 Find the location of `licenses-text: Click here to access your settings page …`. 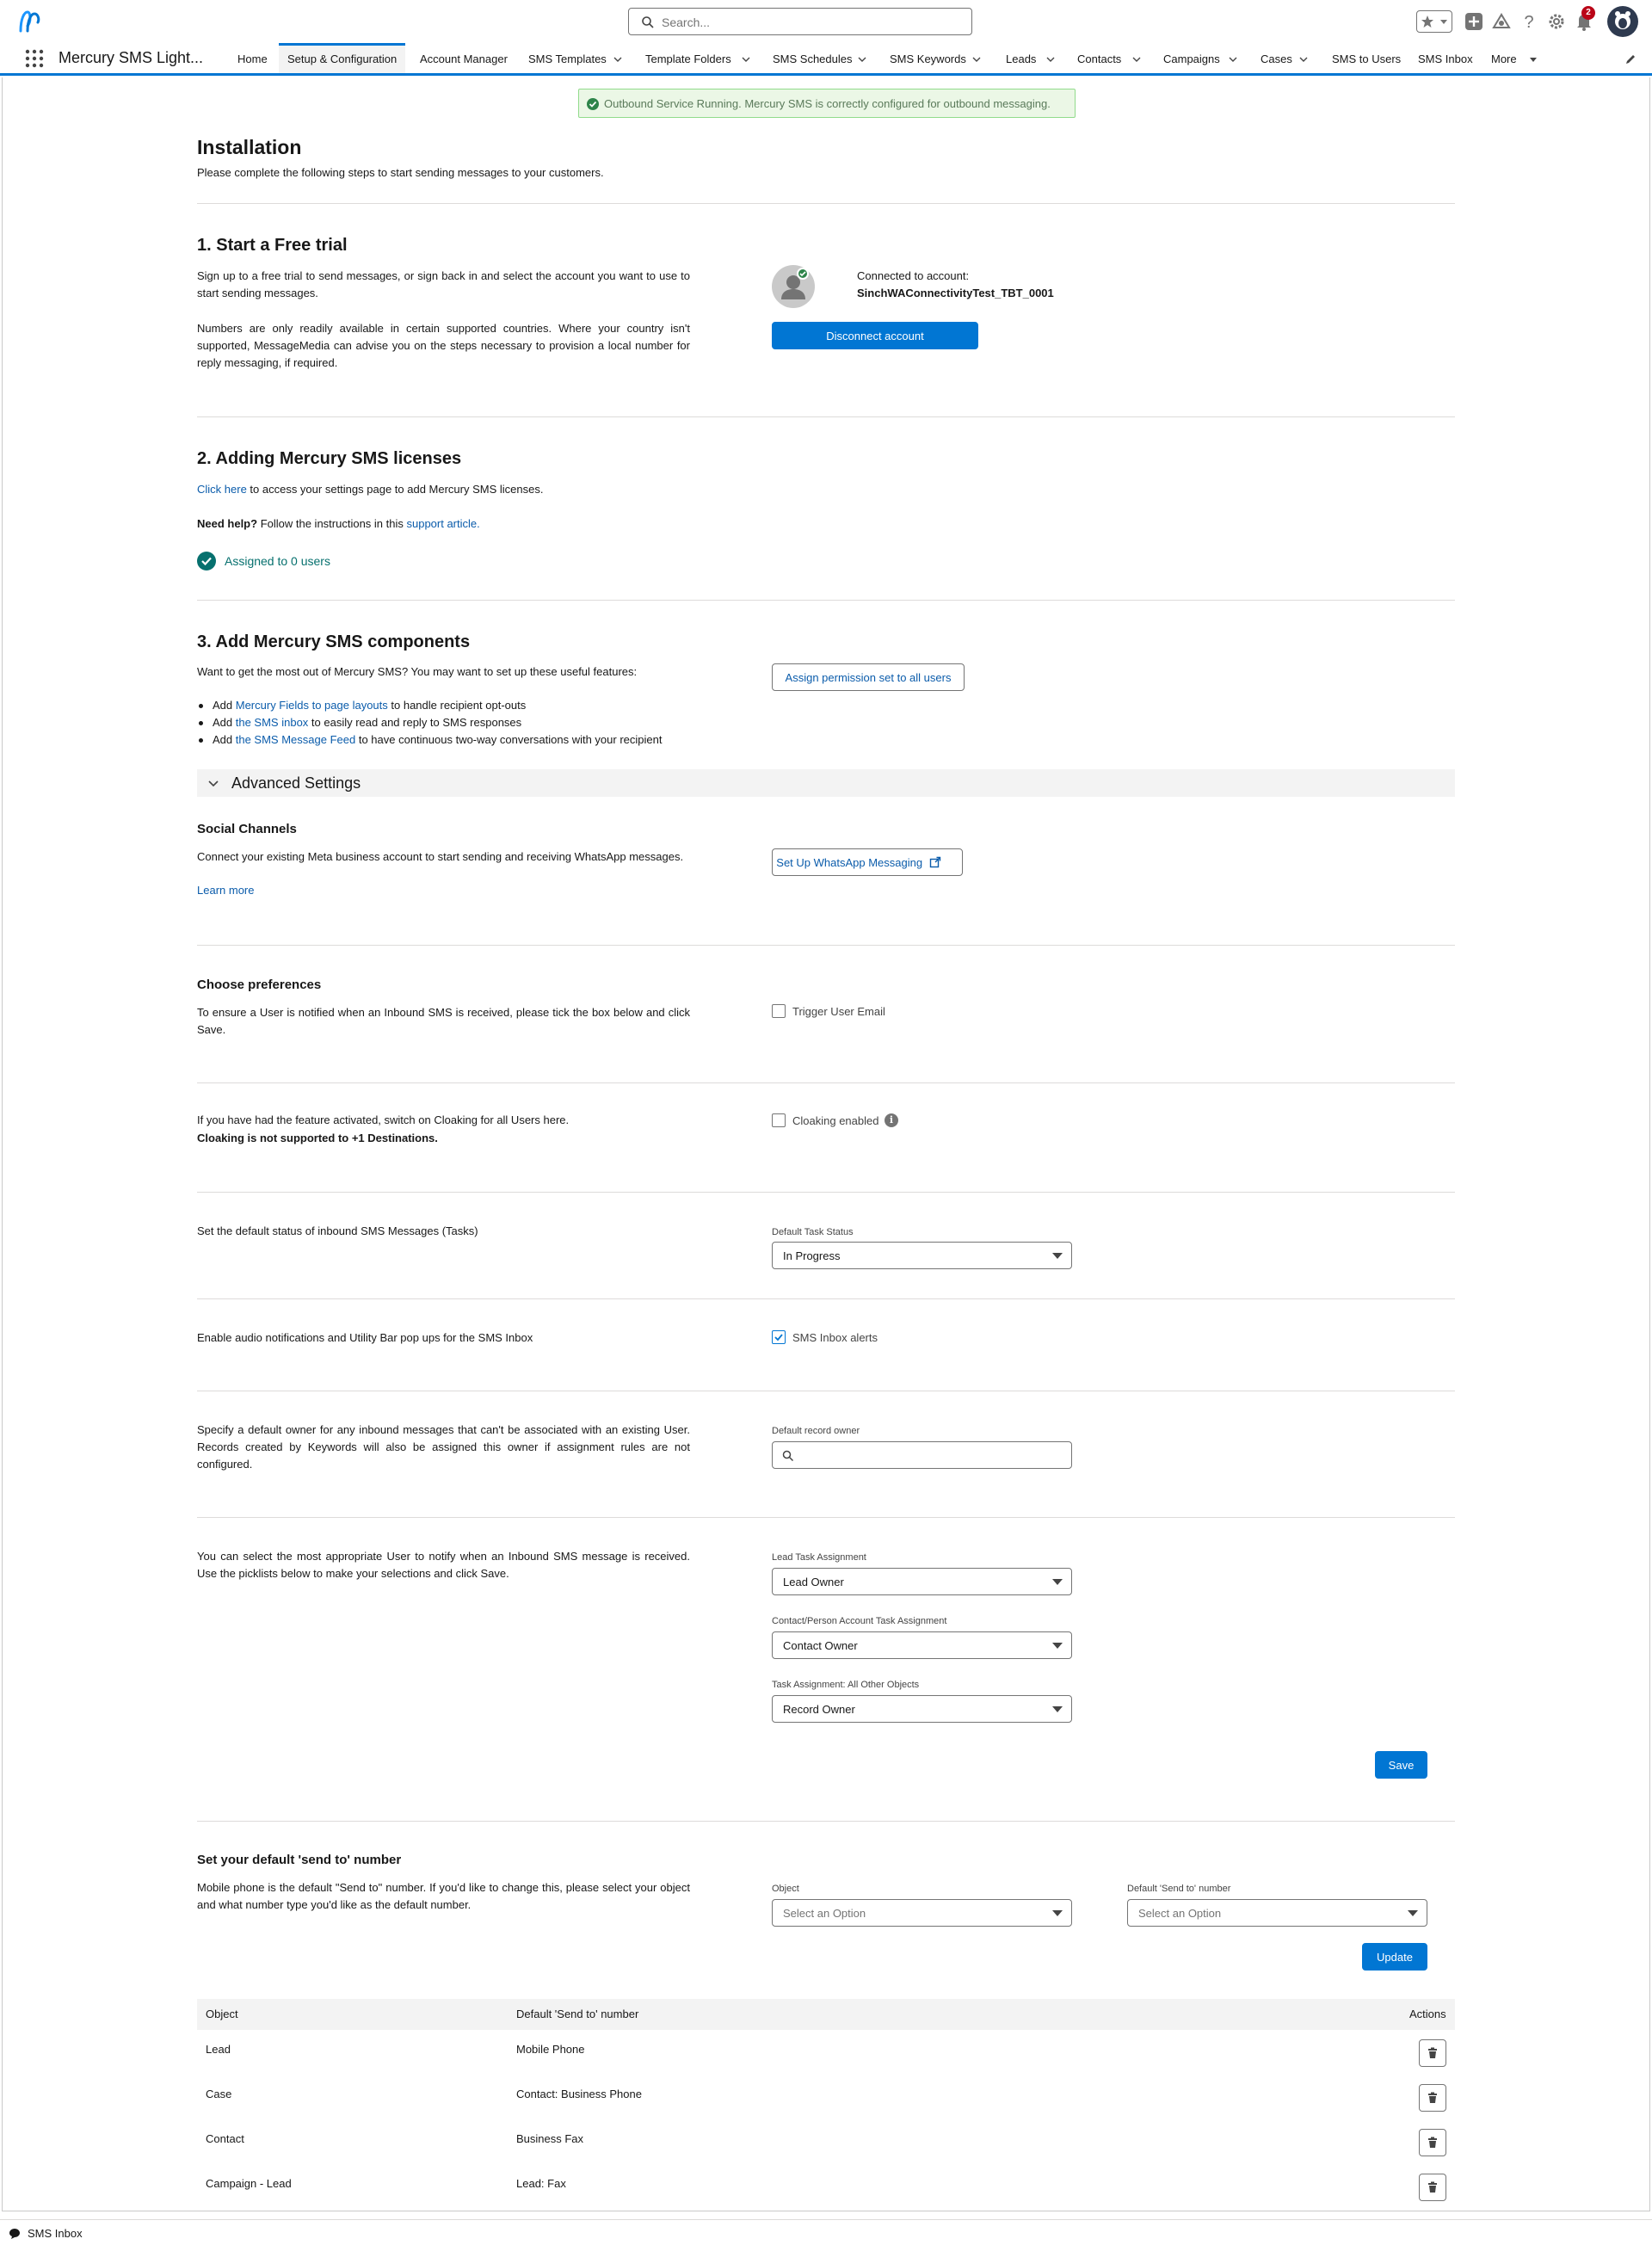

licenses-text: Click here to access your settings page … is located at coordinates (370, 489).